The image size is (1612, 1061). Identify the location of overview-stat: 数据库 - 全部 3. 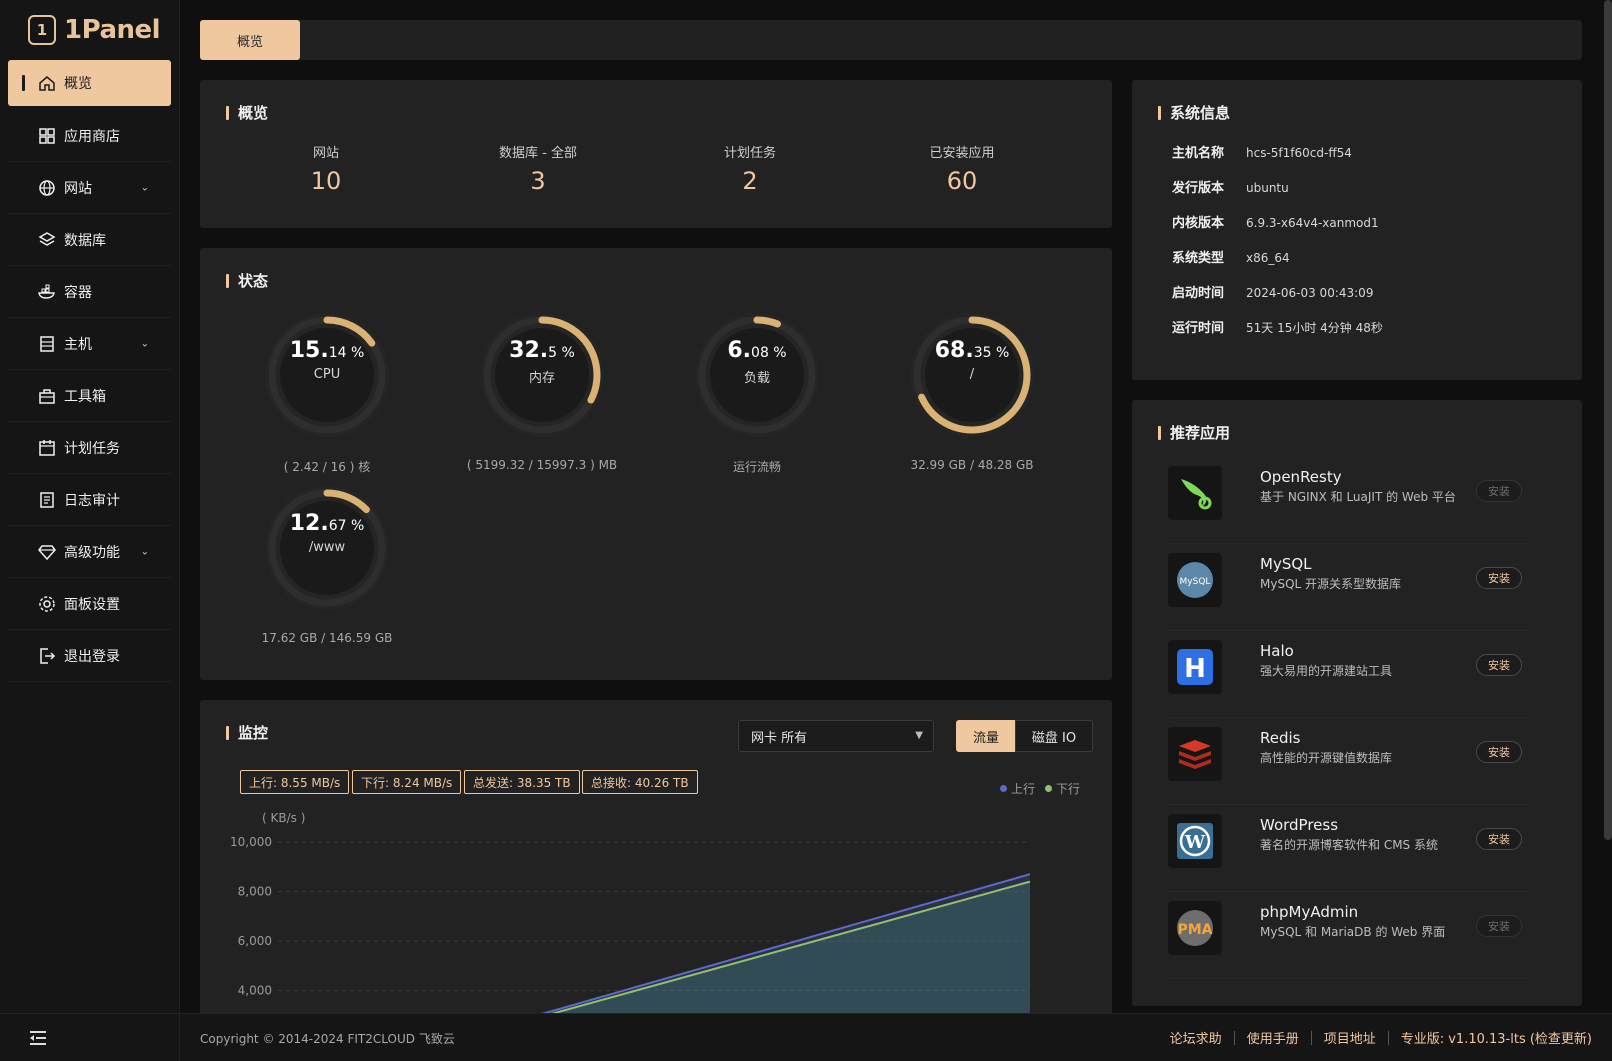
(538, 168).